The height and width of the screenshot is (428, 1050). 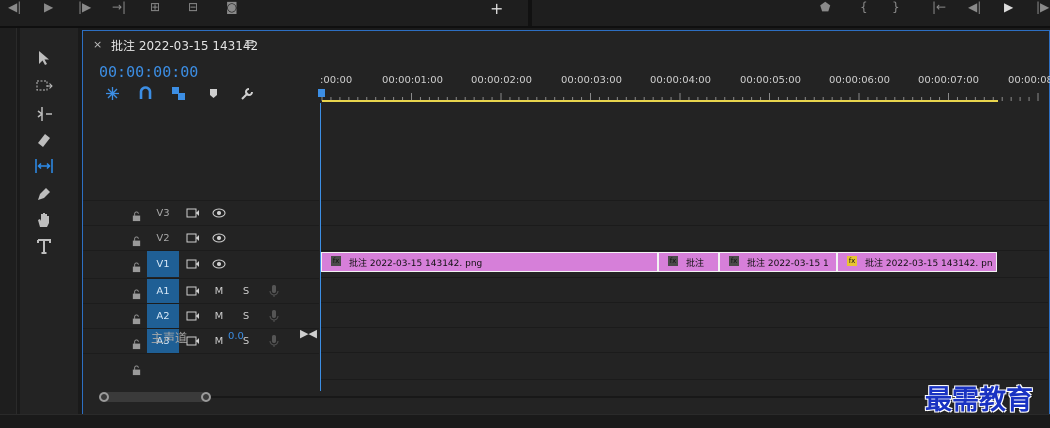 I want to click on ruler-label: 00:00:06:00, so click(x=860, y=80).